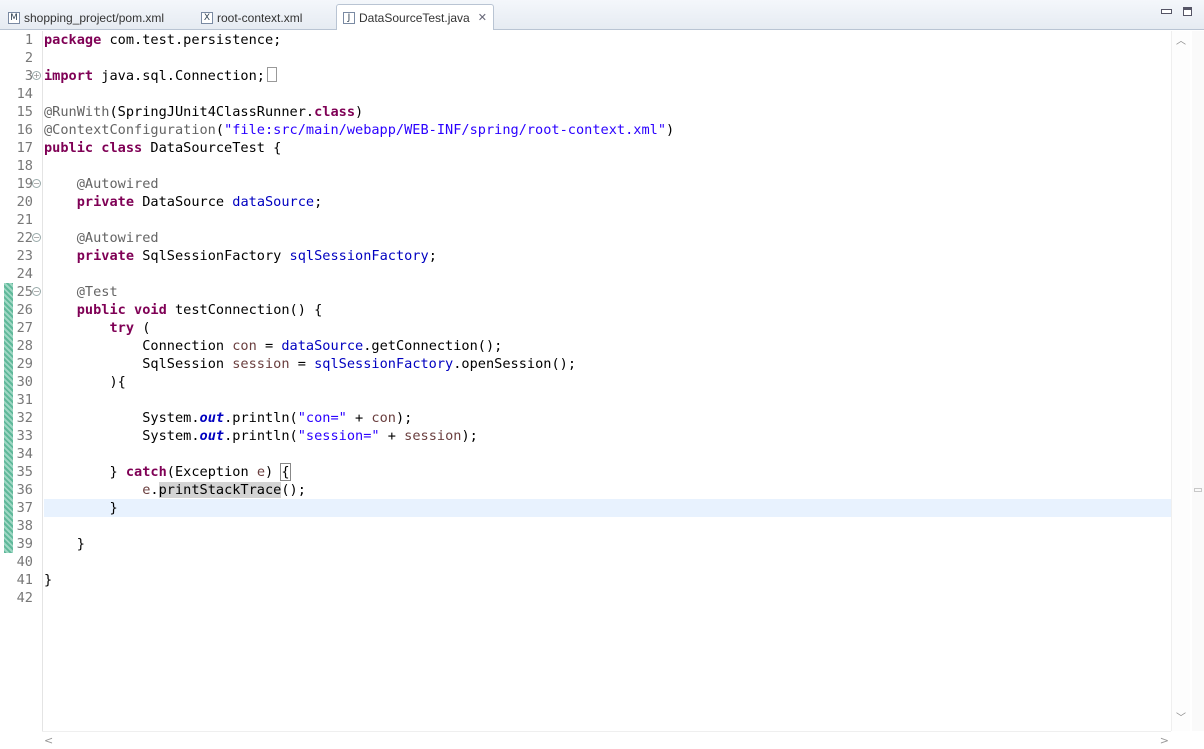 The height and width of the screenshot is (749, 1204). I want to click on overview-ruler, so click(1198, 381).